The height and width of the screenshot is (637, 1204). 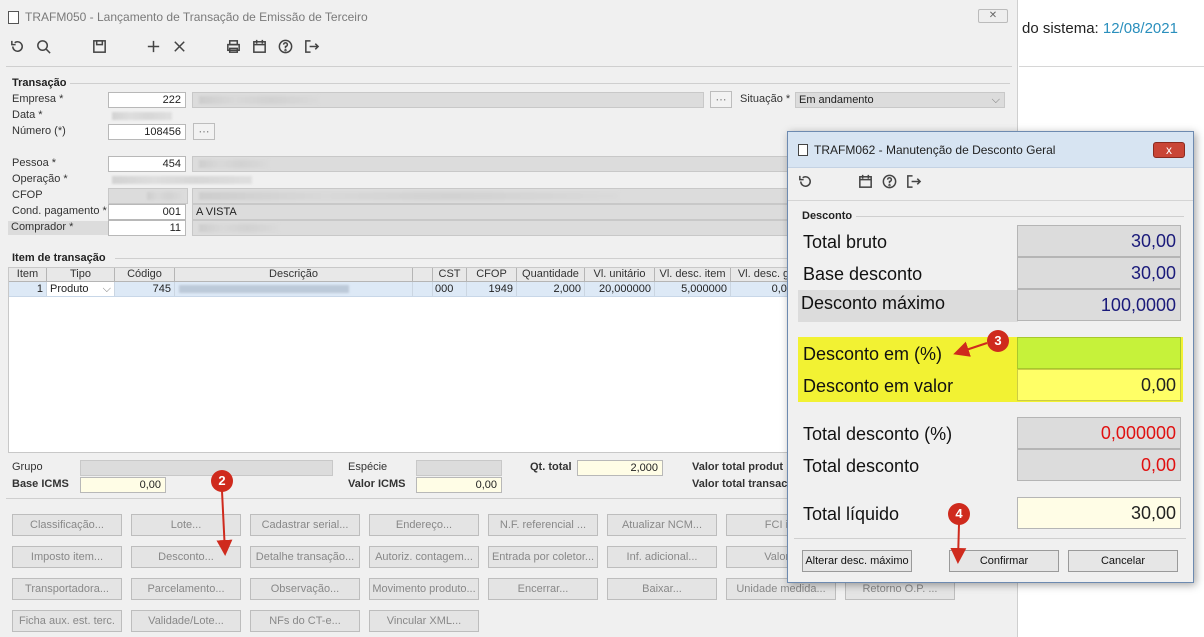 What do you see at coordinates (998, 341) in the screenshot?
I see `annotation-badge-3: 3` at bounding box center [998, 341].